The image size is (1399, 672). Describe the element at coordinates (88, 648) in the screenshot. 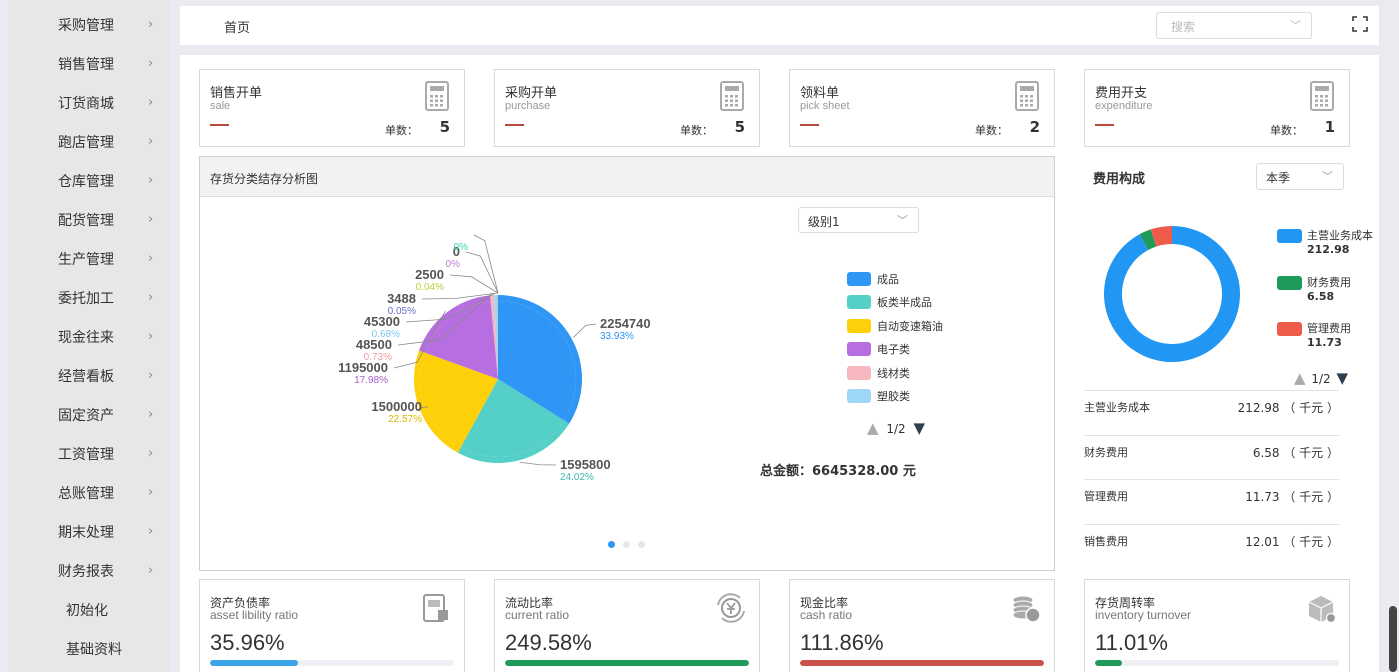

I see `sidebar-item: 基础资料` at that location.